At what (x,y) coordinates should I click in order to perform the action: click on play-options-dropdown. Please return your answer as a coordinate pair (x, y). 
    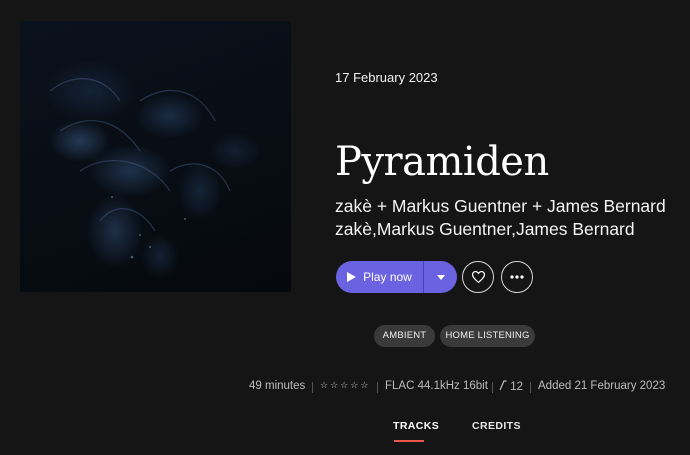
    Looking at the image, I should click on (440, 277).